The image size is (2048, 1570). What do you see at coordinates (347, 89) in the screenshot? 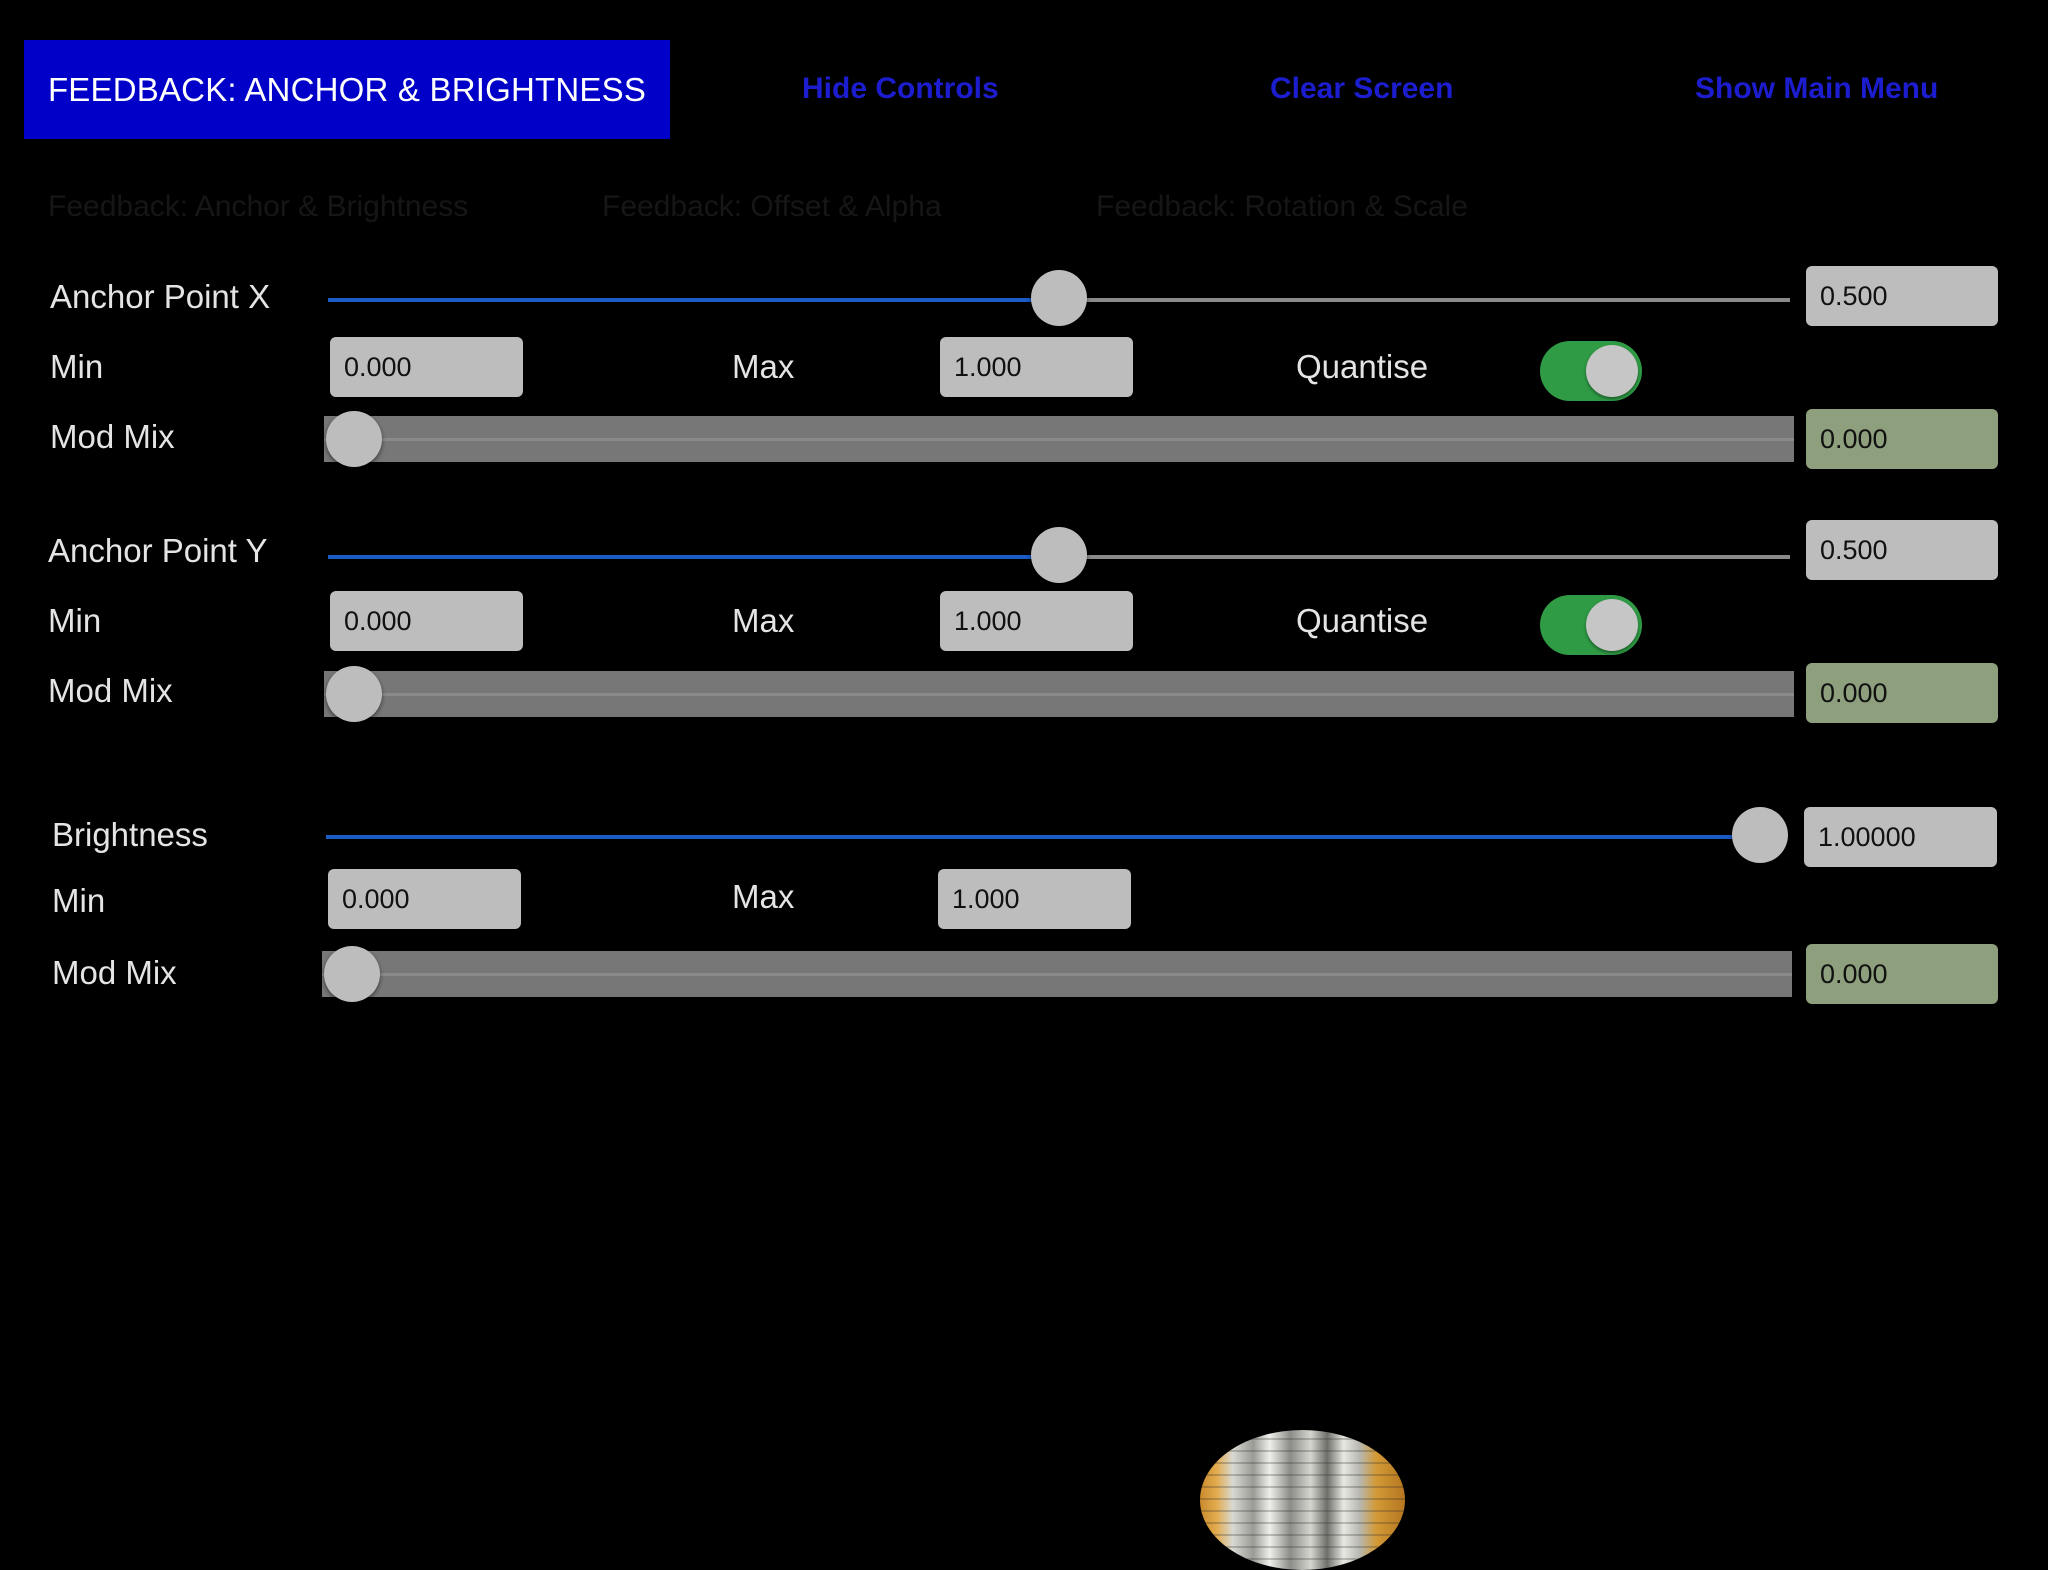
I see `page-title: FEEDBACK: ANCHOR & BRIGHTNESS` at bounding box center [347, 89].